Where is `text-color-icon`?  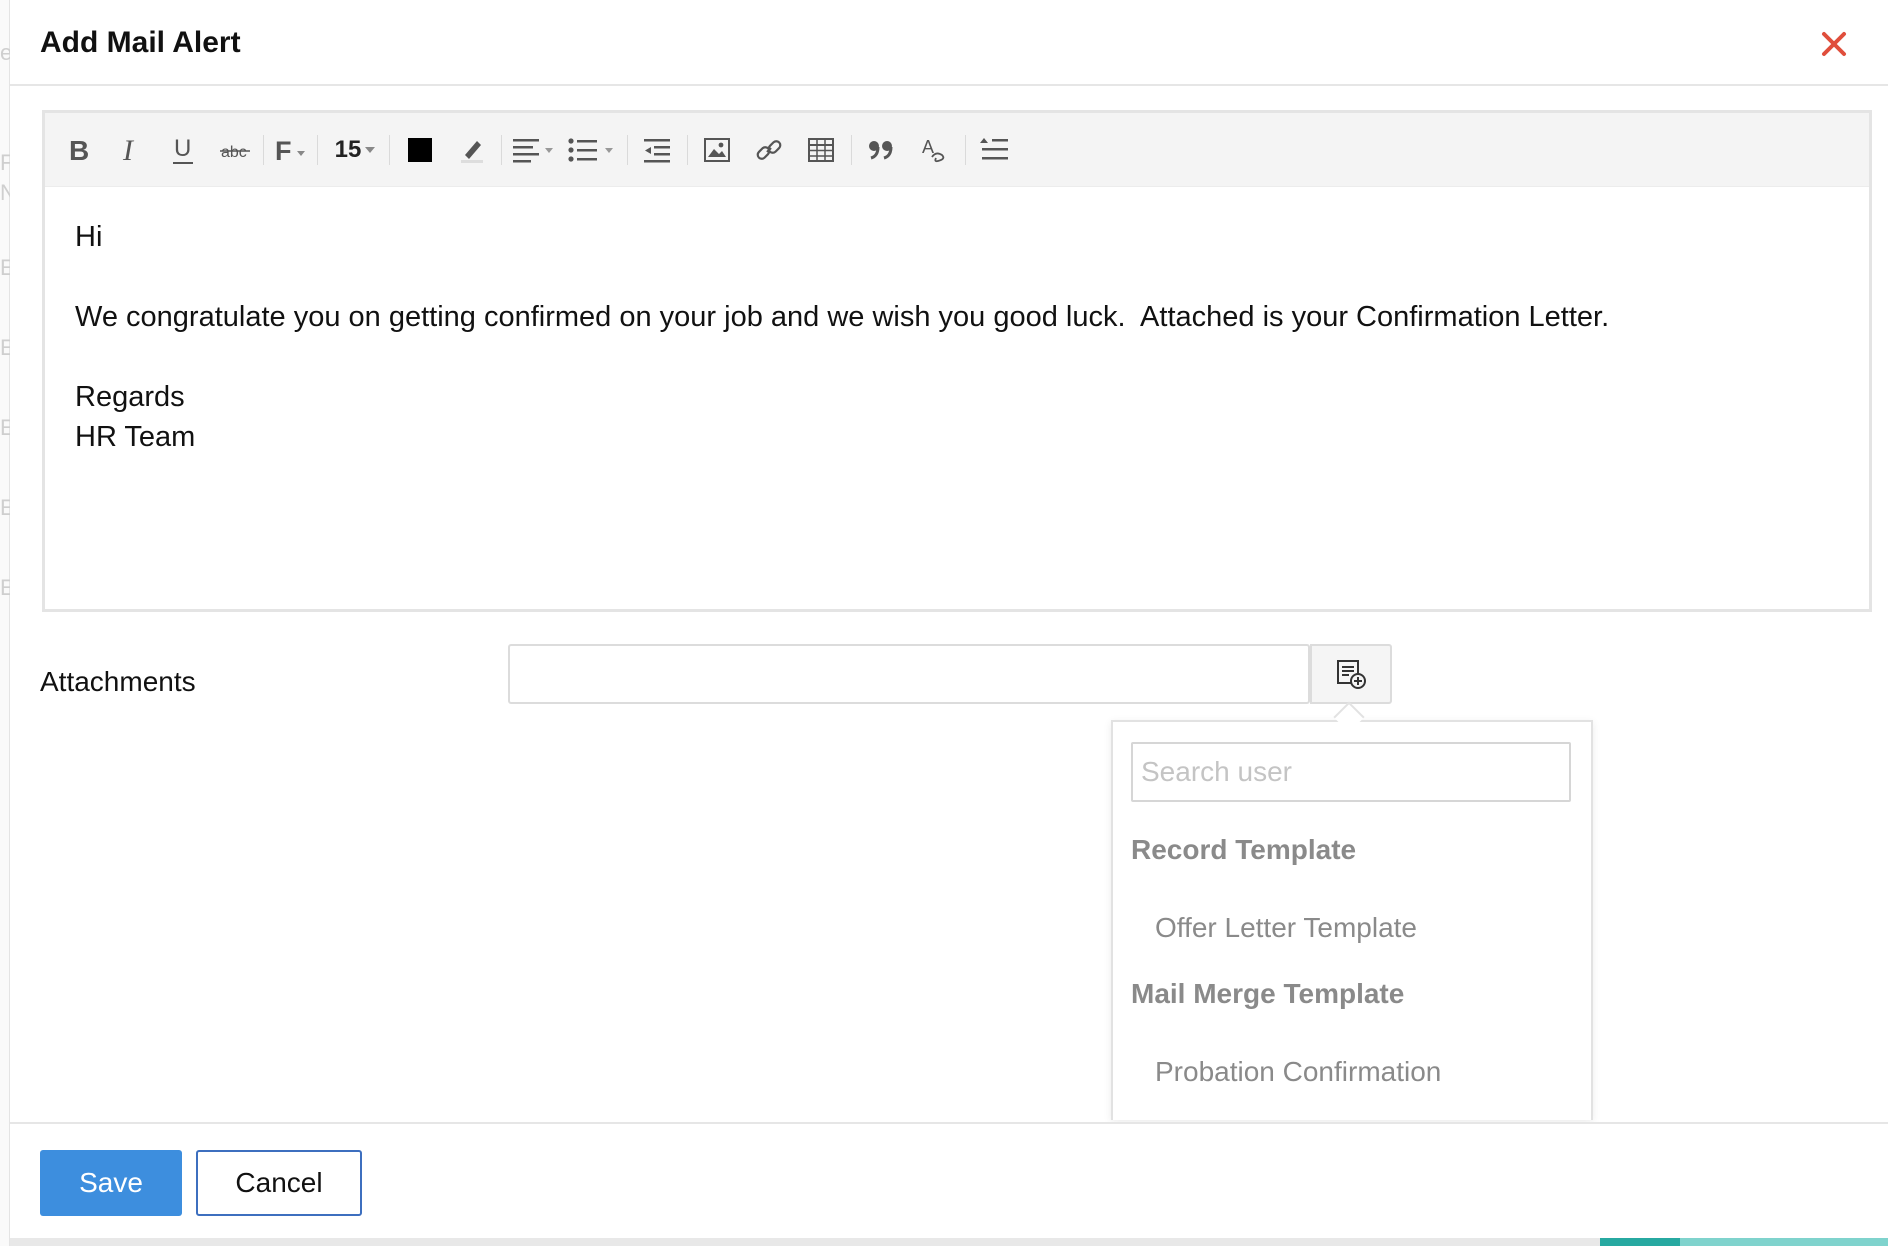 text-color-icon is located at coordinates (420, 150).